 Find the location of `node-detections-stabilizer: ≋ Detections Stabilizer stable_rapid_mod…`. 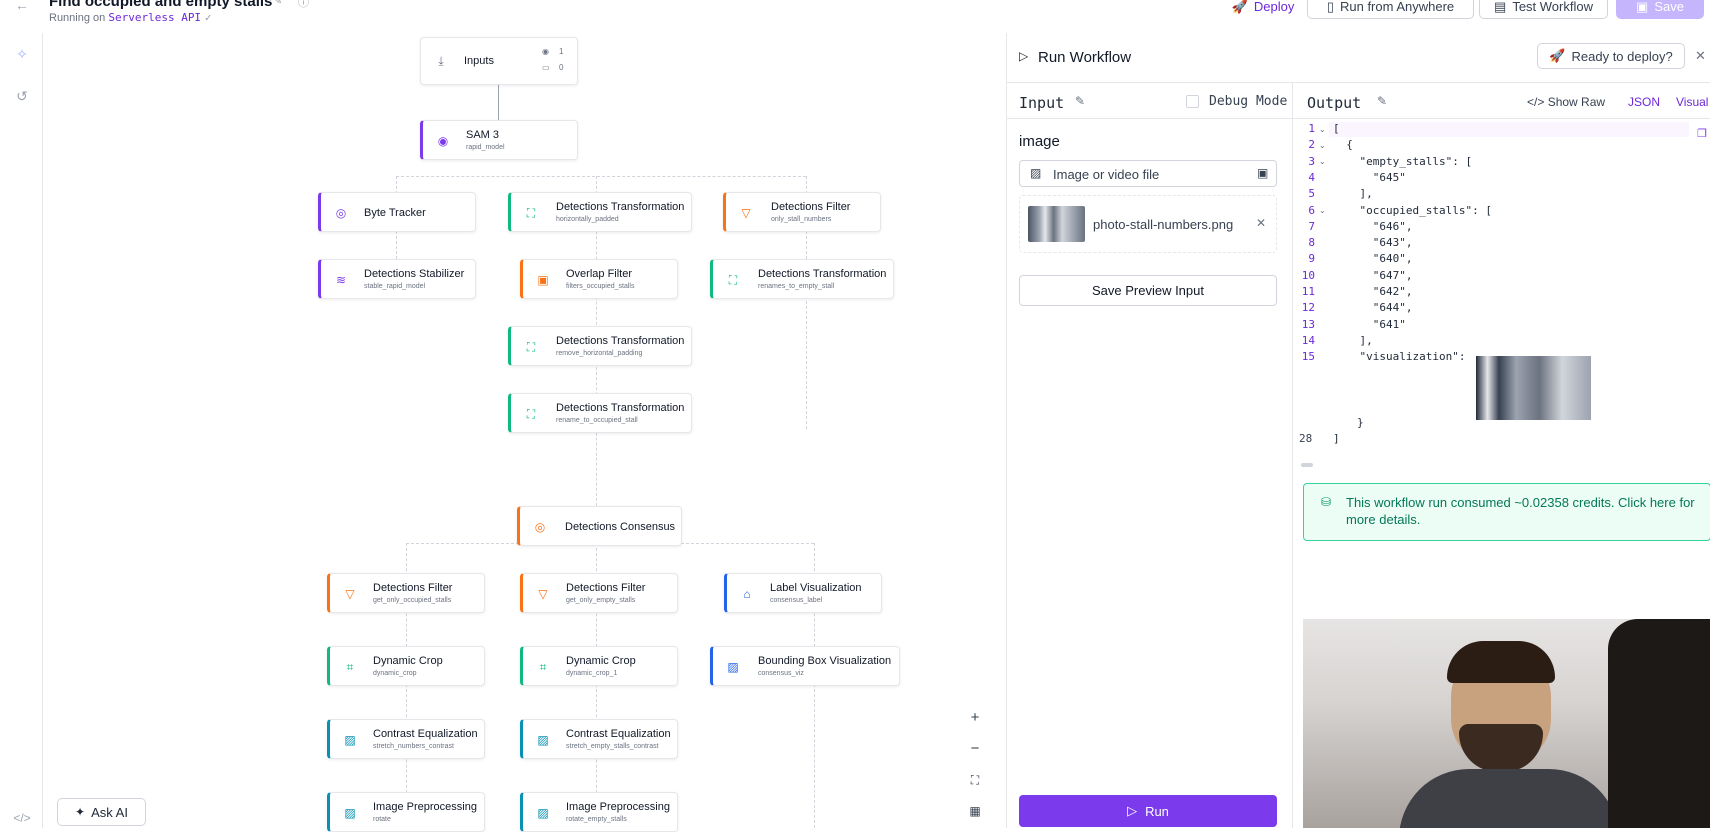

node-detections-stabilizer: ≋ Detections Stabilizer stable_rapid_mod… is located at coordinates (397, 279).